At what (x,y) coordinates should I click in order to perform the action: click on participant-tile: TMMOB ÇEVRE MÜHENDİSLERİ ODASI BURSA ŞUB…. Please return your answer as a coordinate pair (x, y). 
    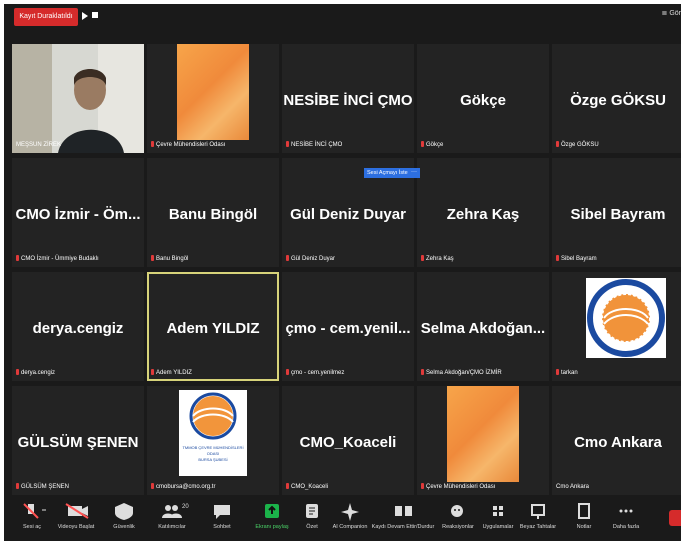
    Looking at the image, I should click on (213, 440).